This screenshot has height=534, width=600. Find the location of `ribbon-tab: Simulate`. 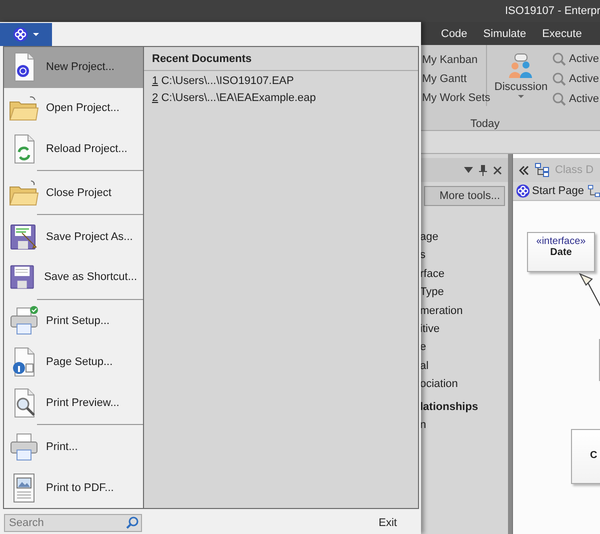

ribbon-tab: Simulate is located at coordinates (504, 34).